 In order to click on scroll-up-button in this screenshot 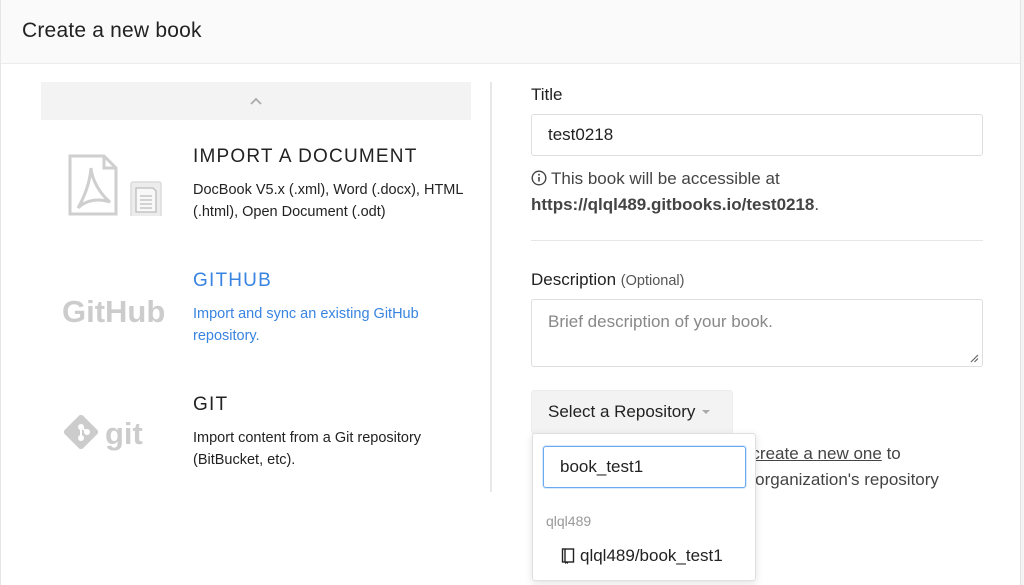, I will do `click(256, 101)`.